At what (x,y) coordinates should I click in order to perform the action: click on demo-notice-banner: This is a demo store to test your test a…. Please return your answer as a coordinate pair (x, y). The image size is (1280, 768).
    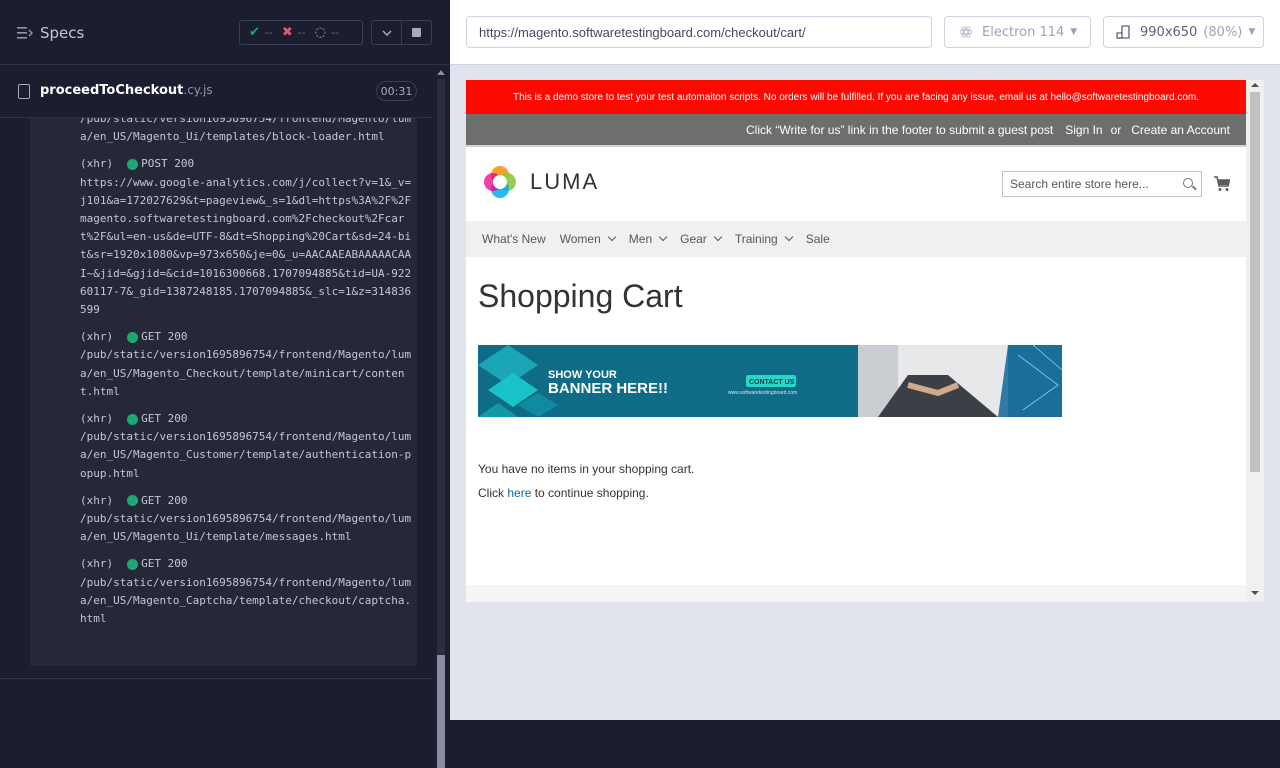
    Looking at the image, I should click on (856, 97).